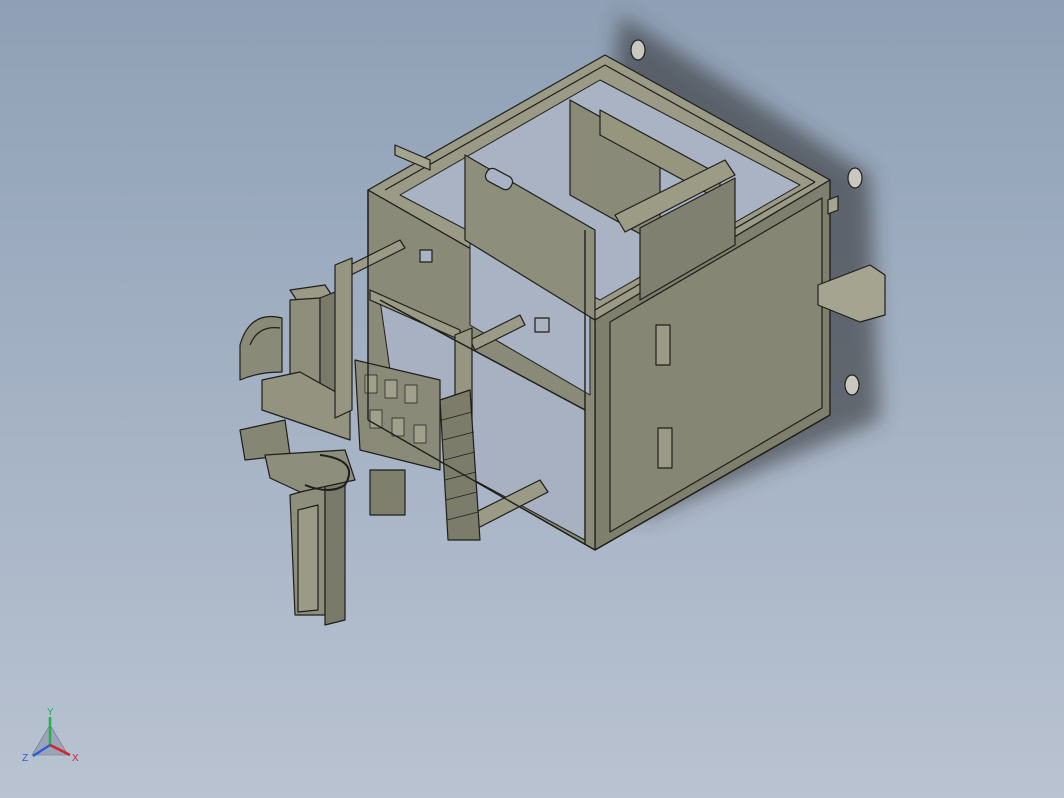  What do you see at coordinates (50, 712) in the screenshot?
I see `y-axis-label: Y` at bounding box center [50, 712].